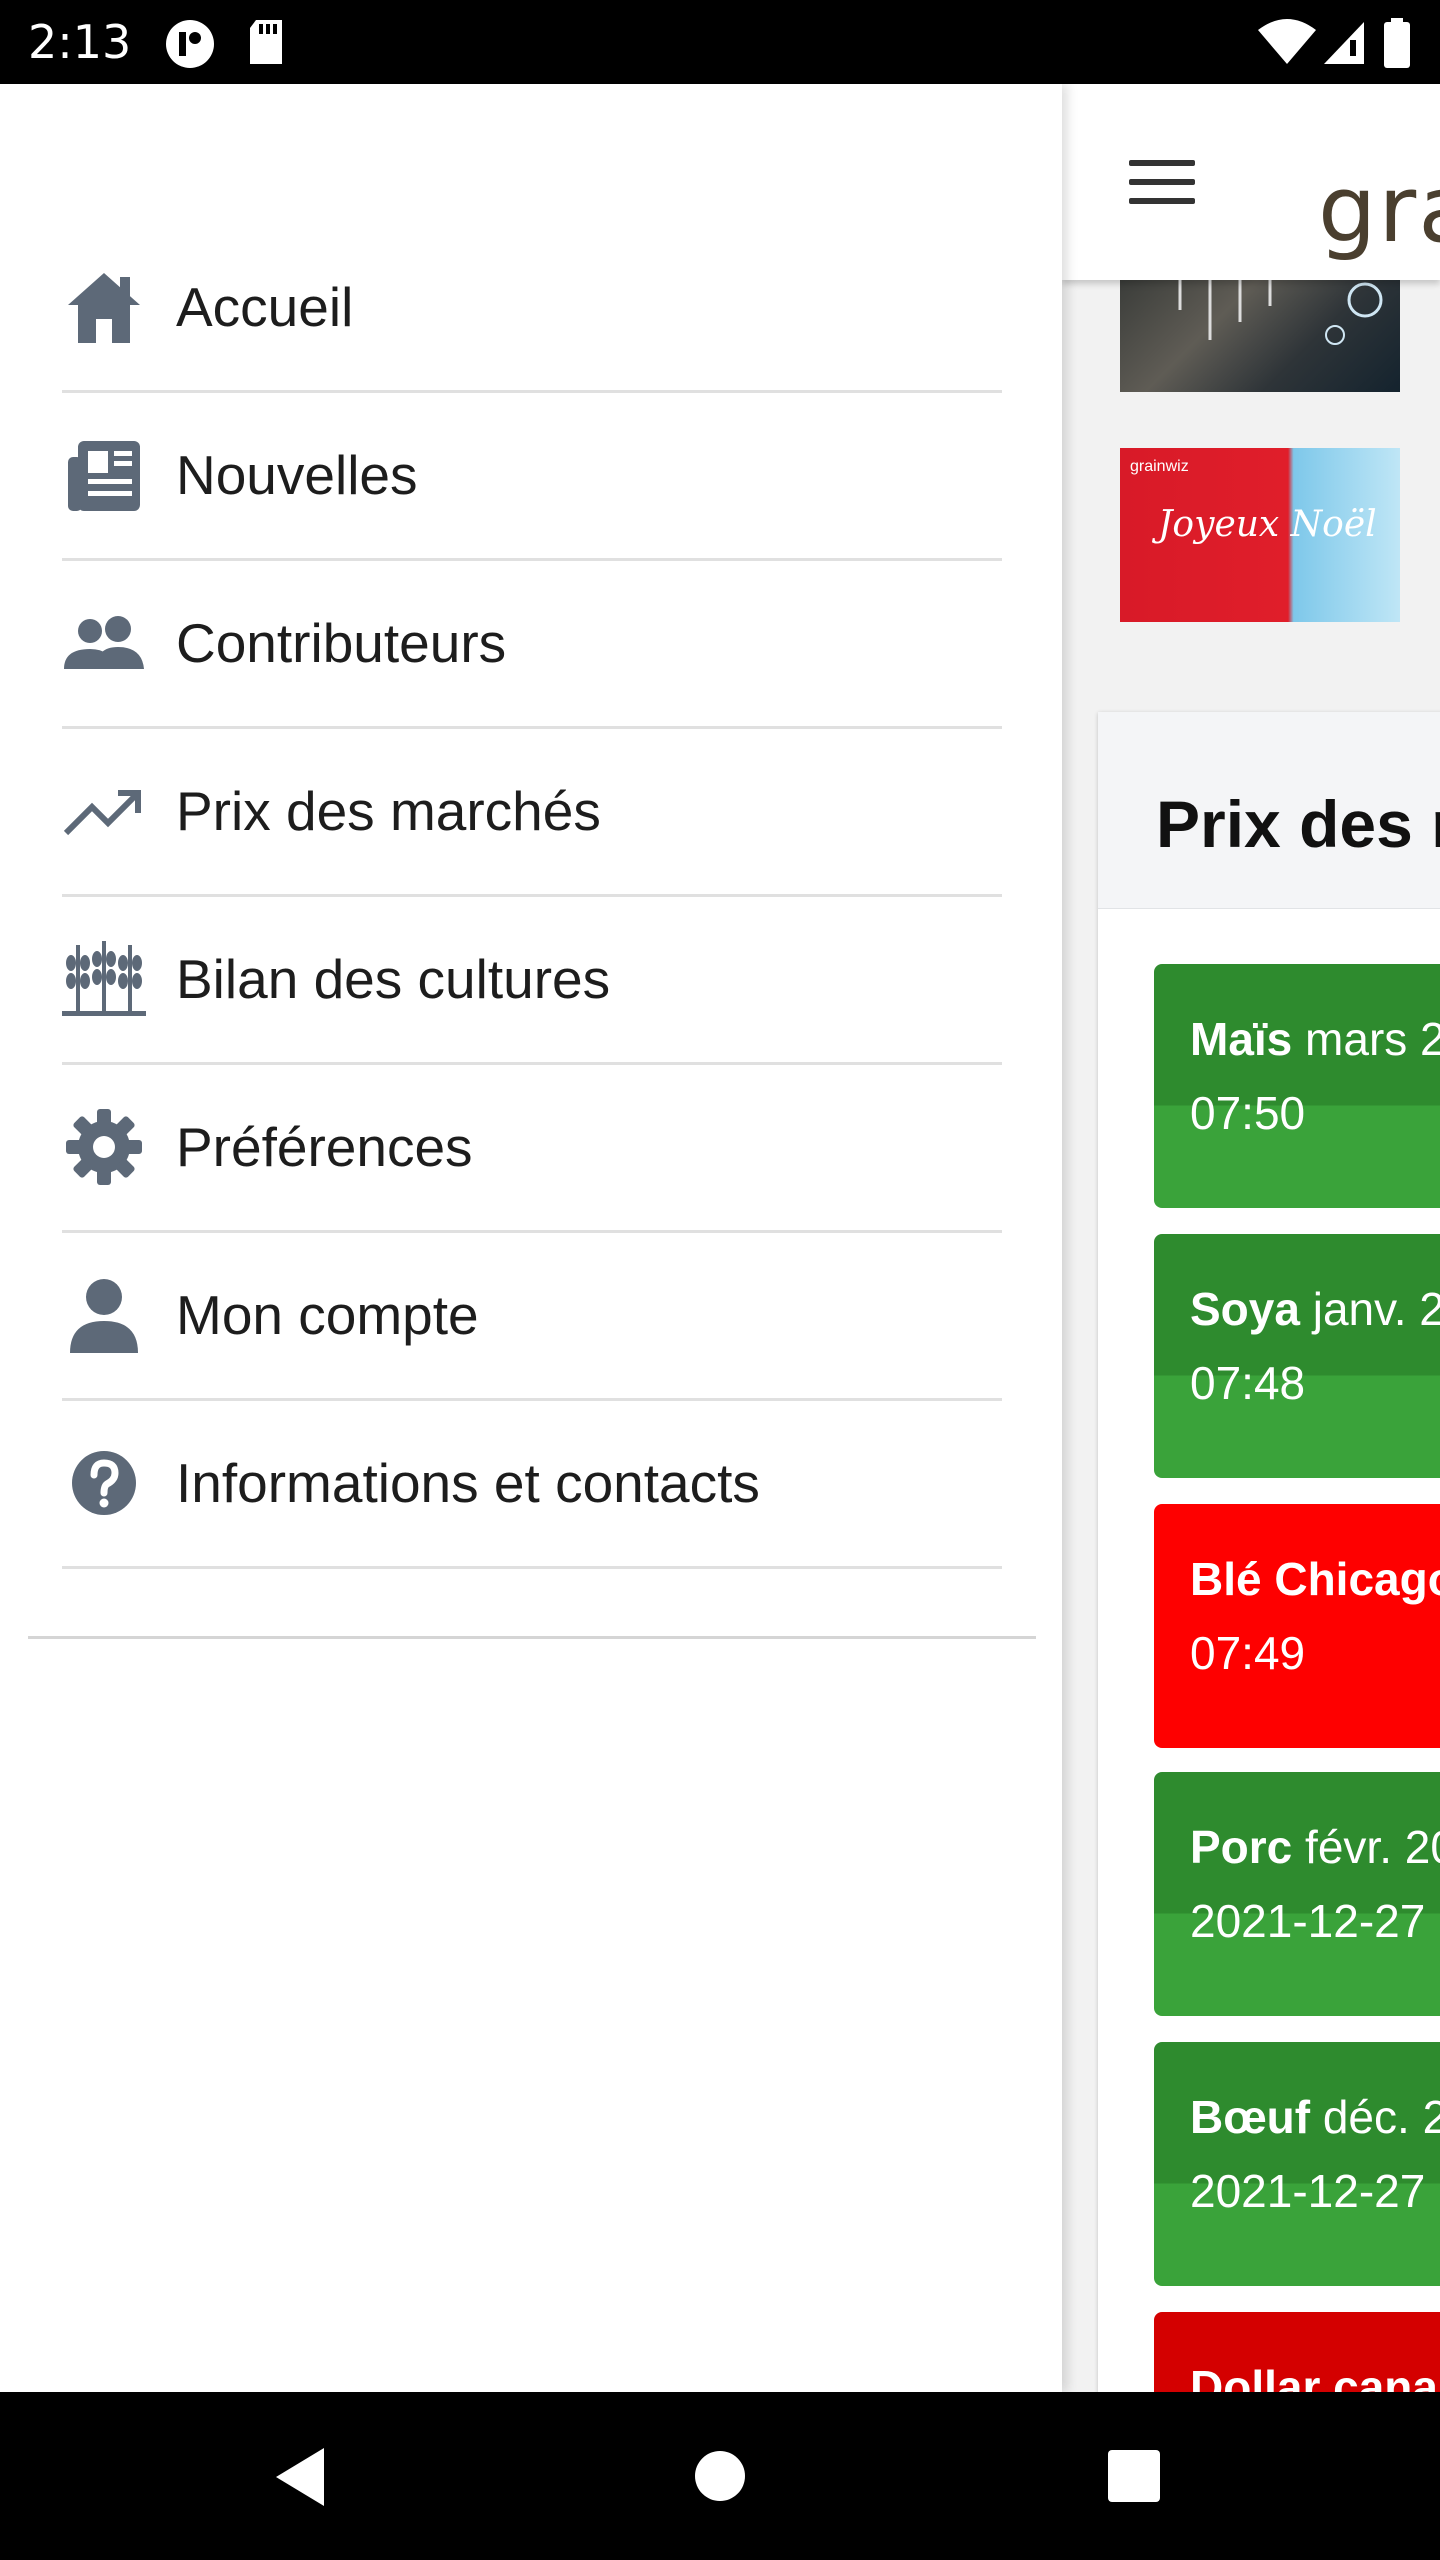 This screenshot has height=2560, width=1440. Describe the element at coordinates (104, 1147) in the screenshot. I see `gear-icon` at that location.